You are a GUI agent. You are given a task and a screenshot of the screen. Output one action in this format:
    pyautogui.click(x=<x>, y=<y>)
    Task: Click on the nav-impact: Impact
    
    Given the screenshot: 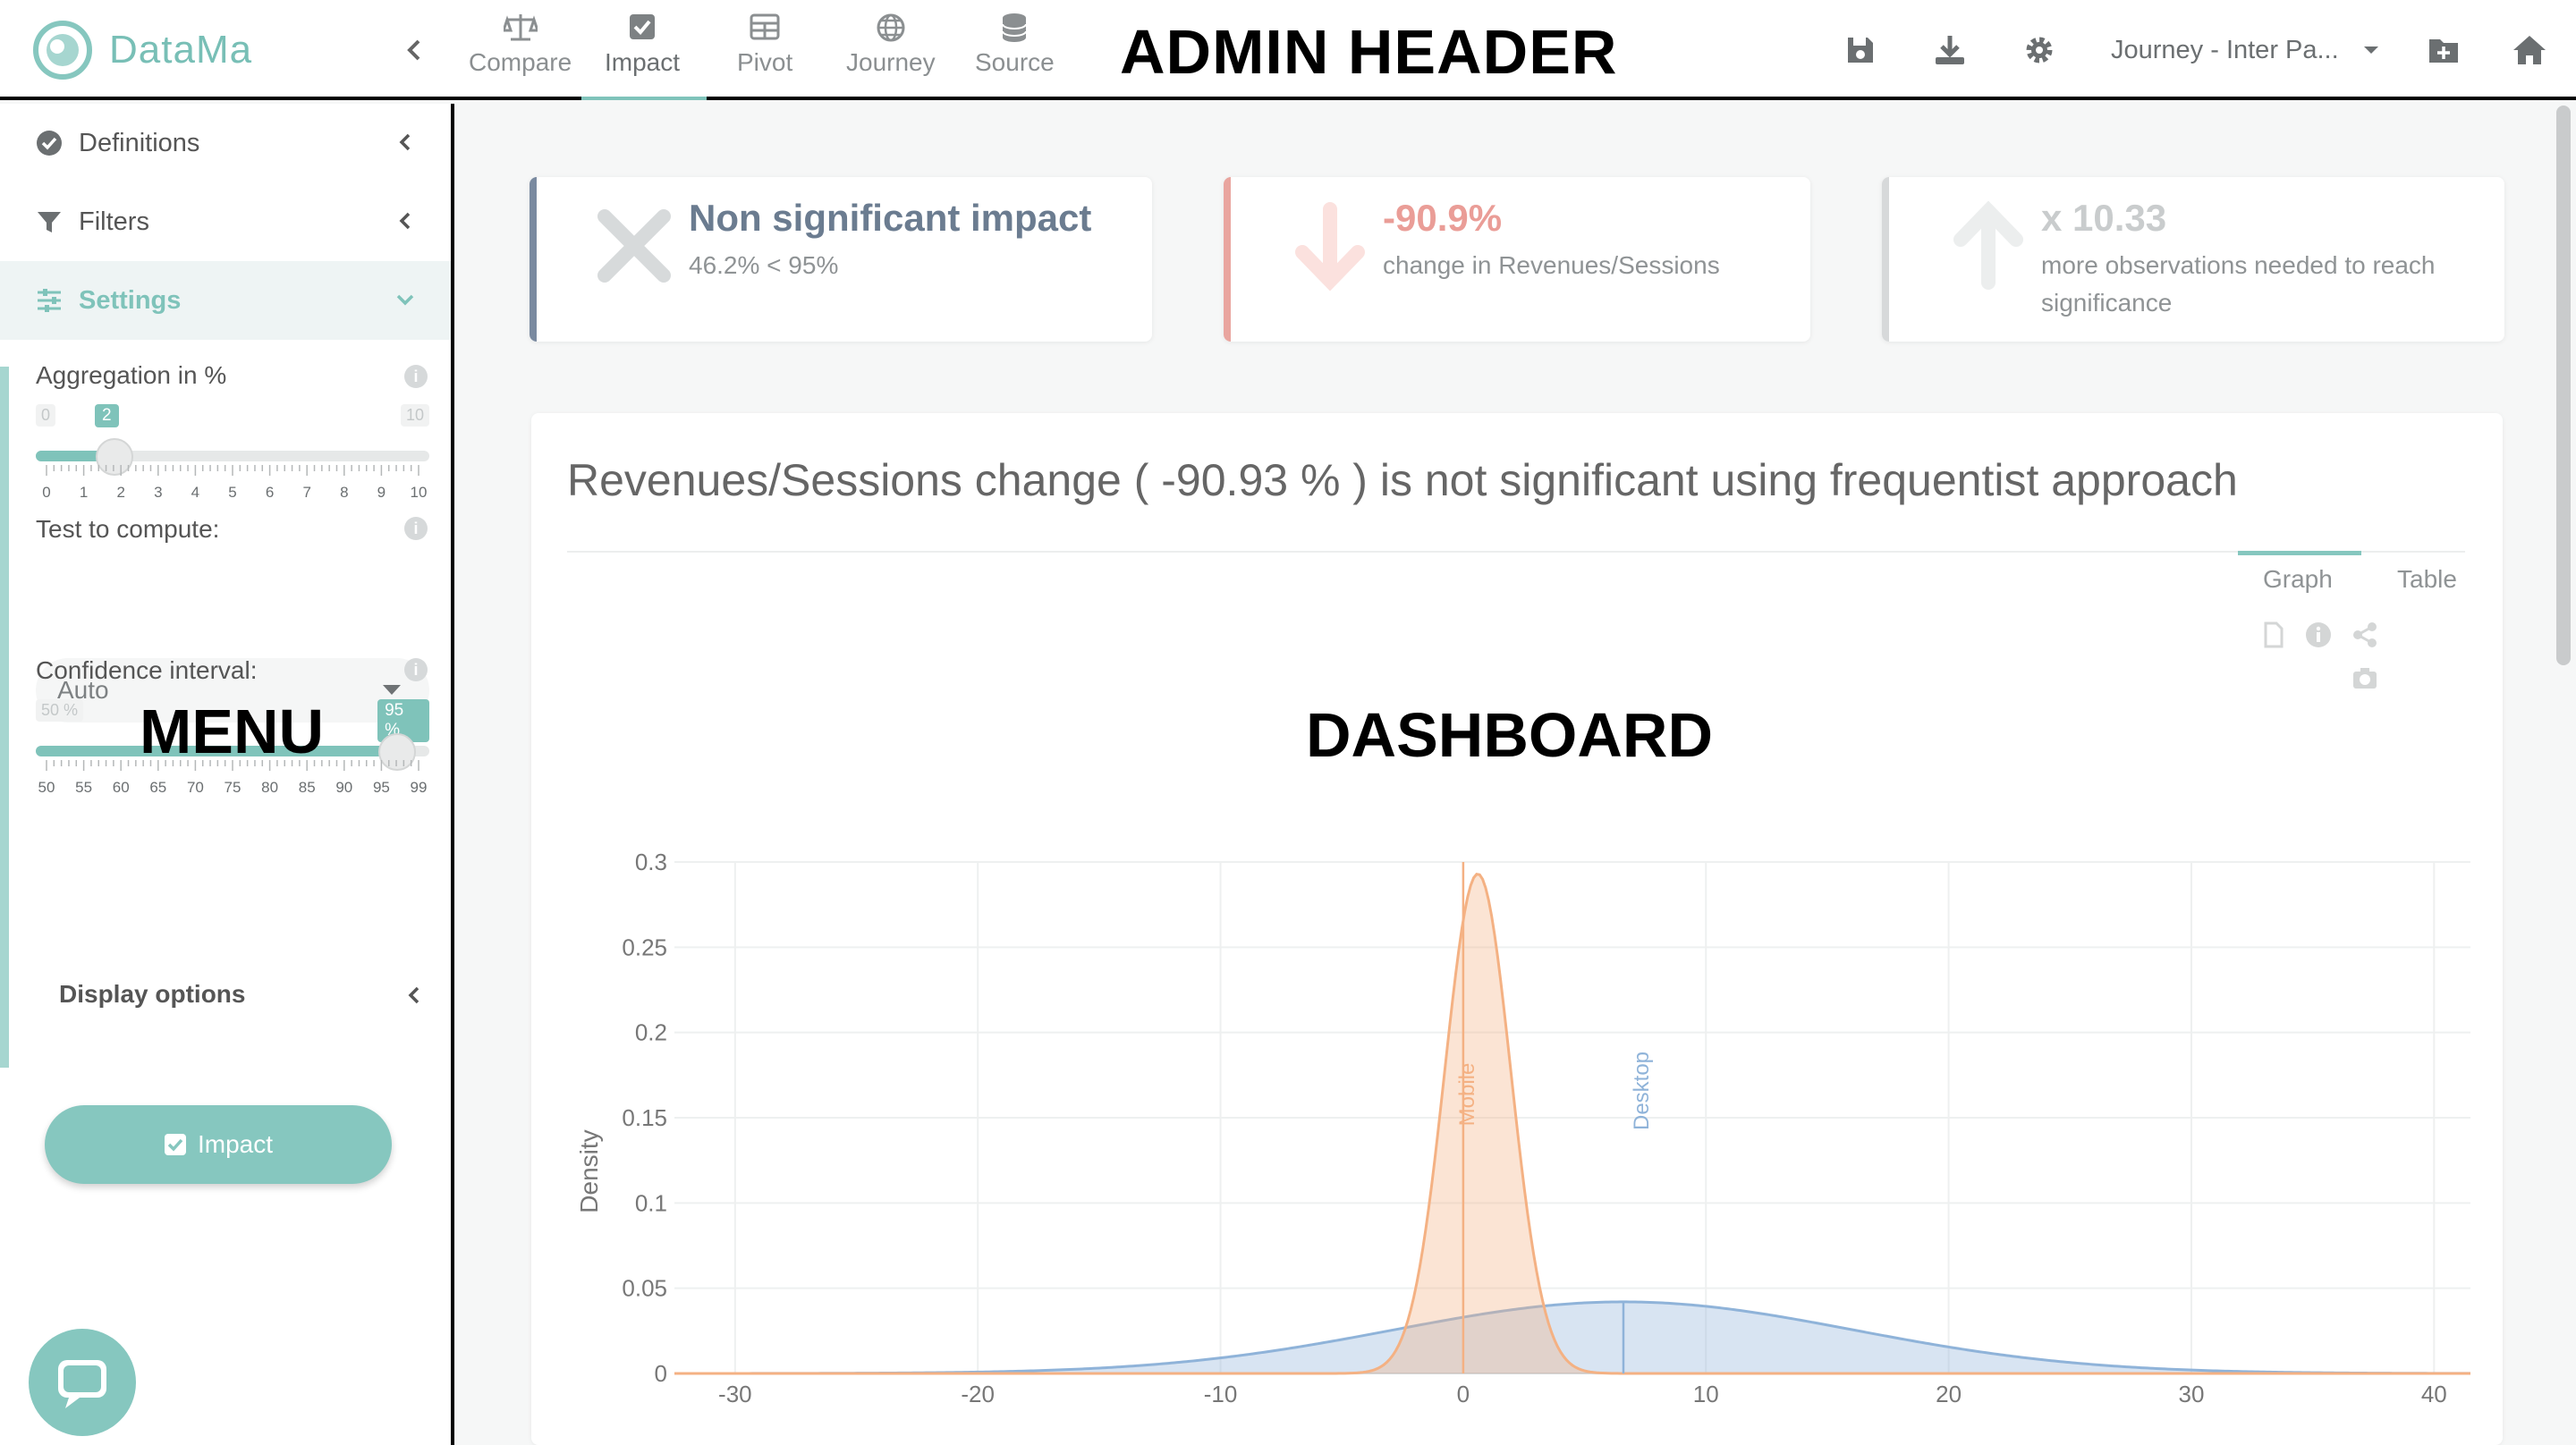 What is the action you would take?
    pyautogui.click(x=642, y=48)
    